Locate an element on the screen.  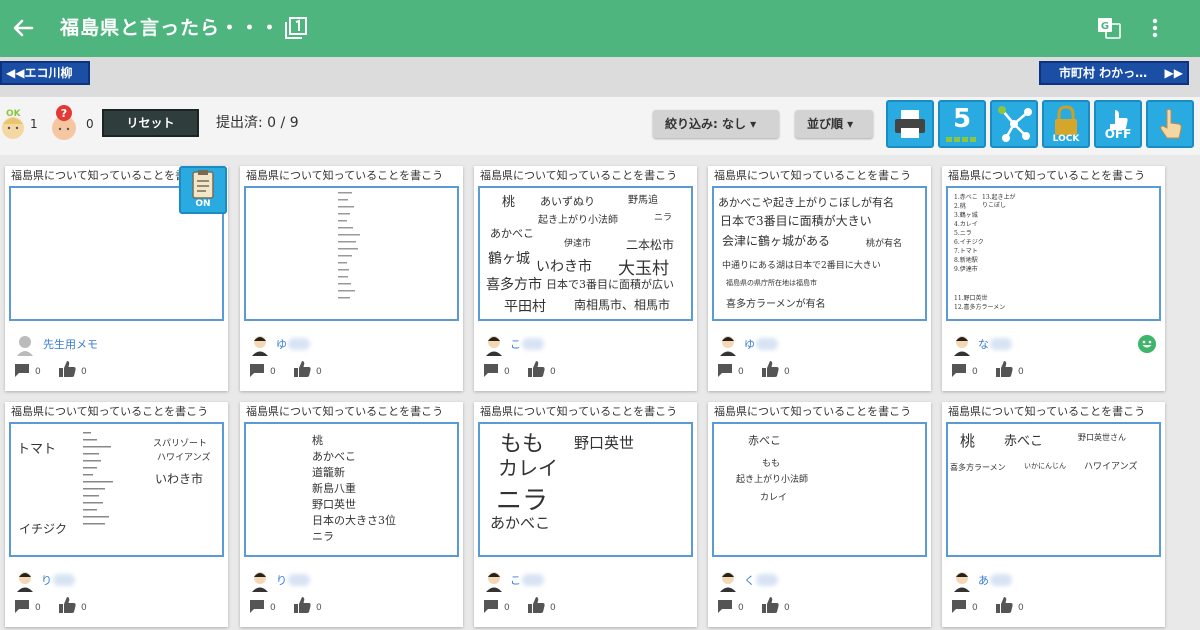
submitted-status: 提出済: 0 / 9 is located at coordinates (257, 123).